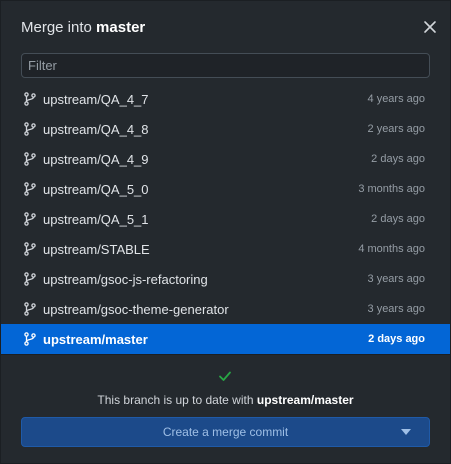 The image size is (451, 464). I want to click on target-branch: master, so click(121, 27).